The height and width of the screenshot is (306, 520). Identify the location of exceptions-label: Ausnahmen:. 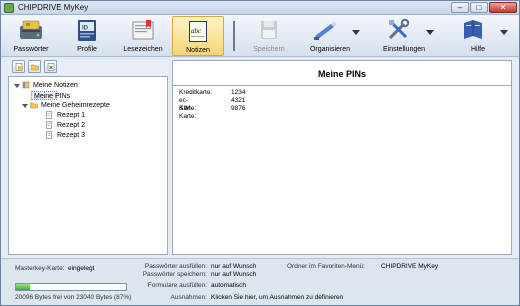
(189, 297).